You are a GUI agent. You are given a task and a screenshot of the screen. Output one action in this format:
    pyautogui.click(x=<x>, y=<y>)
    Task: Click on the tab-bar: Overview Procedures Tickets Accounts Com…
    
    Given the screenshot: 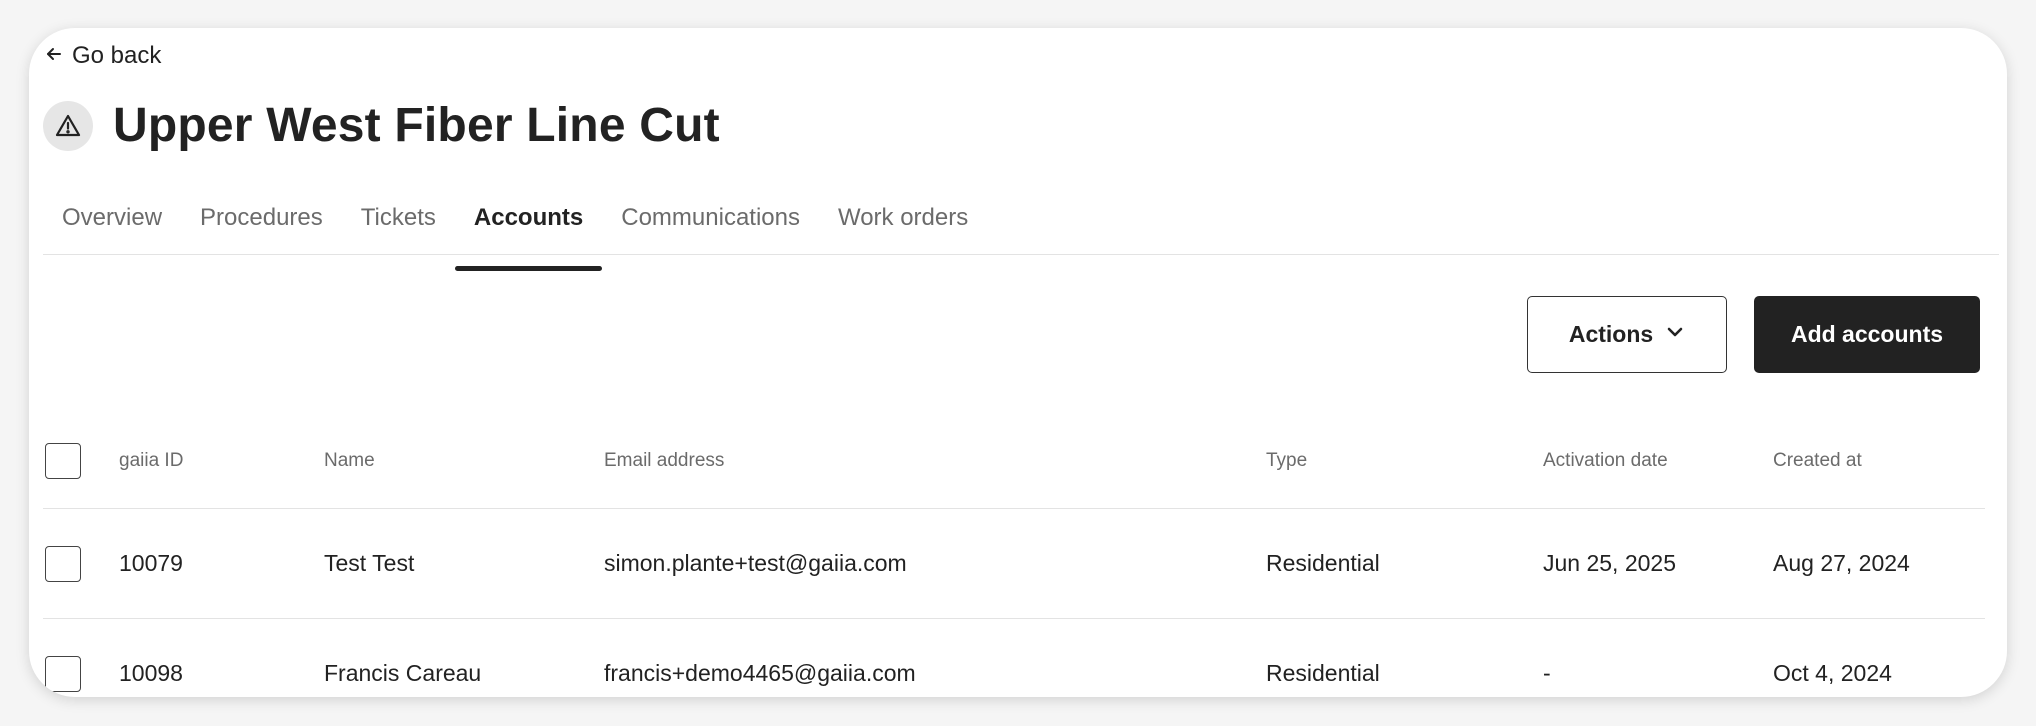 What is the action you would take?
    pyautogui.click(x=1021, y=234)
    